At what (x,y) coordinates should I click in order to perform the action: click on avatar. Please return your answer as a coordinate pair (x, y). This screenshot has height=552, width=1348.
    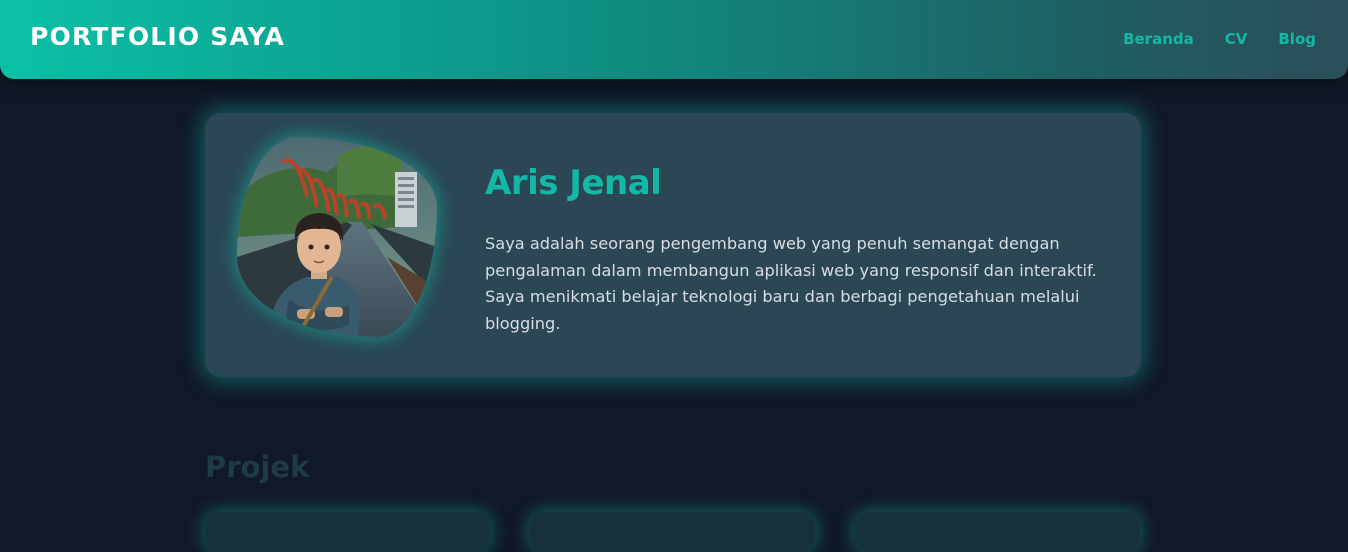
    Looking at the image, I should click on (337, 237).